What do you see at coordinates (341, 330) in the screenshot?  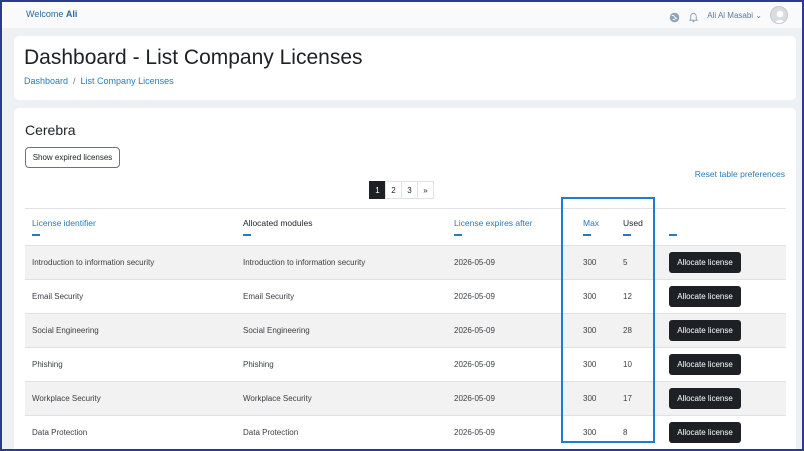 I see `cell-modules: Social Engineering` at bounding box center [341, 330].